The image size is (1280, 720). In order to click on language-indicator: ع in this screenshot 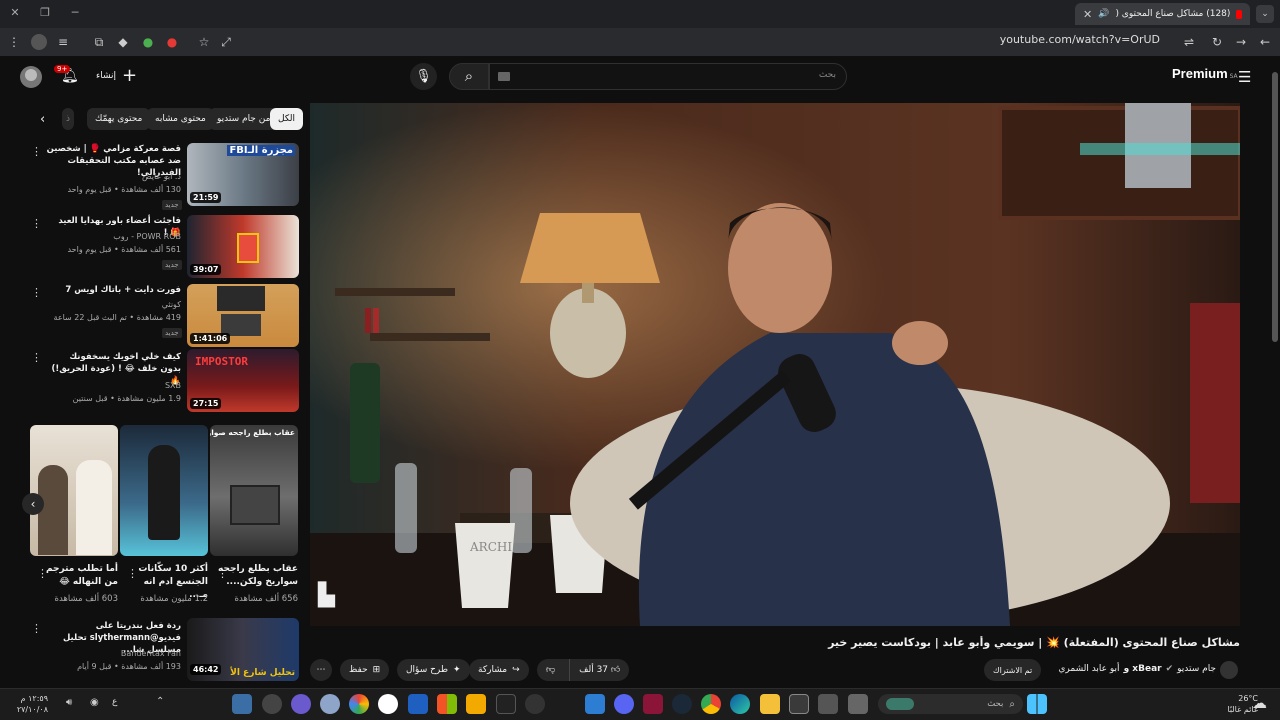, I will do `click(114, 702)`.